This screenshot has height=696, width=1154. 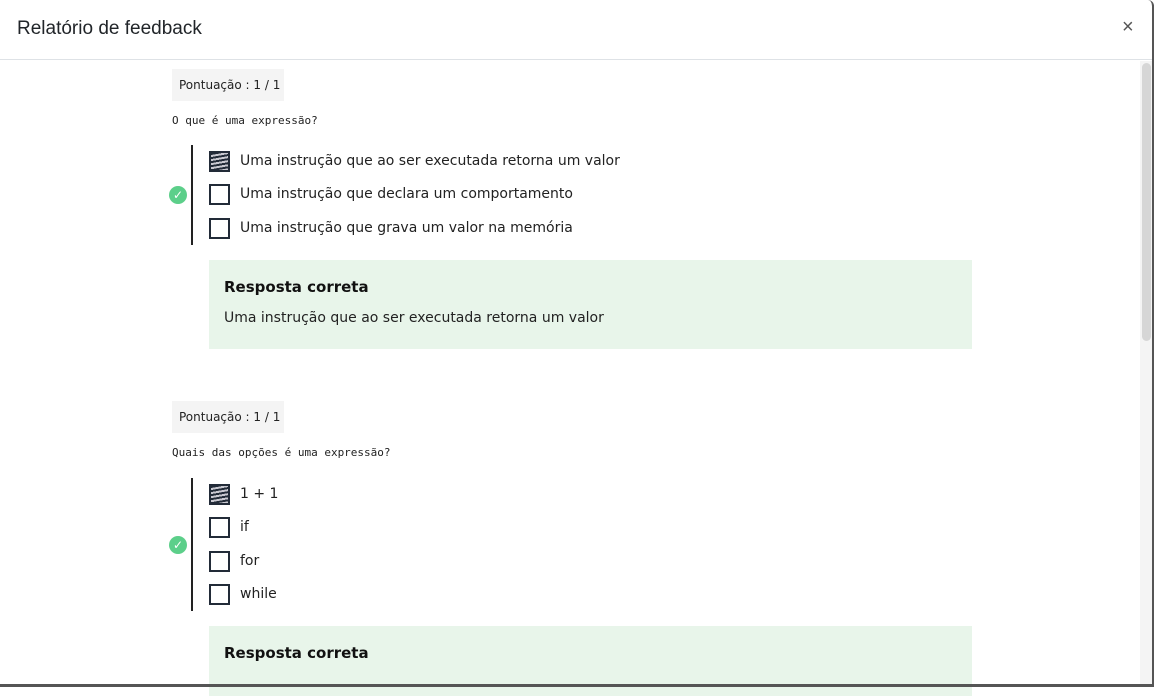 I want to click on option-label: if, so click(x=244, y=527).